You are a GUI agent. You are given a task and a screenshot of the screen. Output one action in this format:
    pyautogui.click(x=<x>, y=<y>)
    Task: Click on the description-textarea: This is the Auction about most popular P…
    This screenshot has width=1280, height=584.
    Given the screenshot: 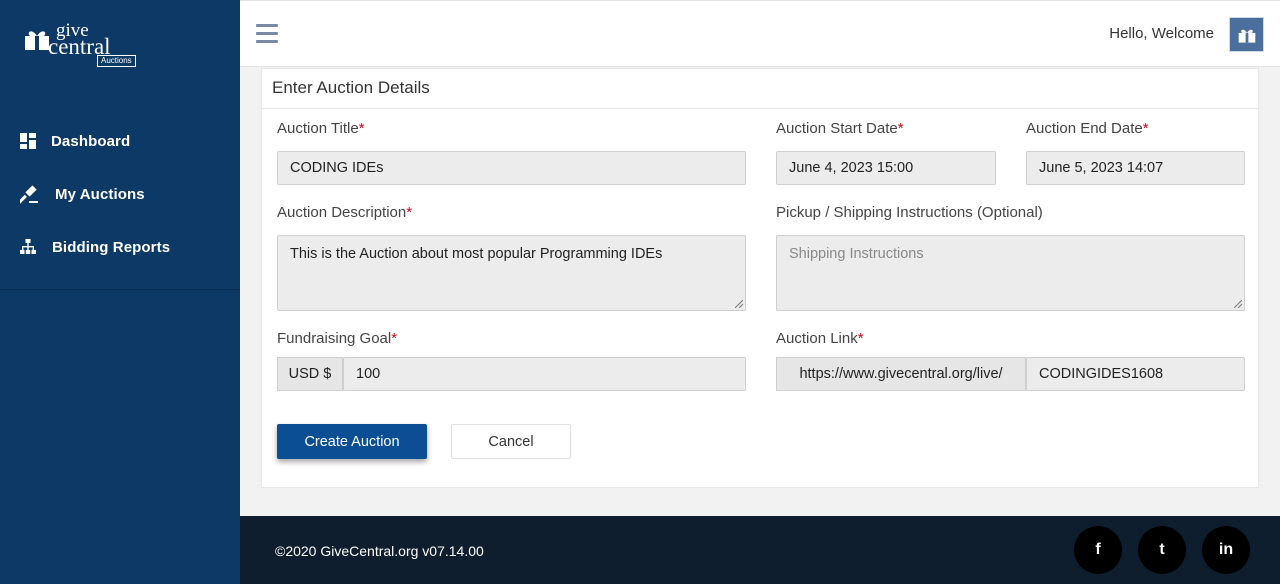 What is the action you would take?
    pyautogui.click(x=511, y=273)
    